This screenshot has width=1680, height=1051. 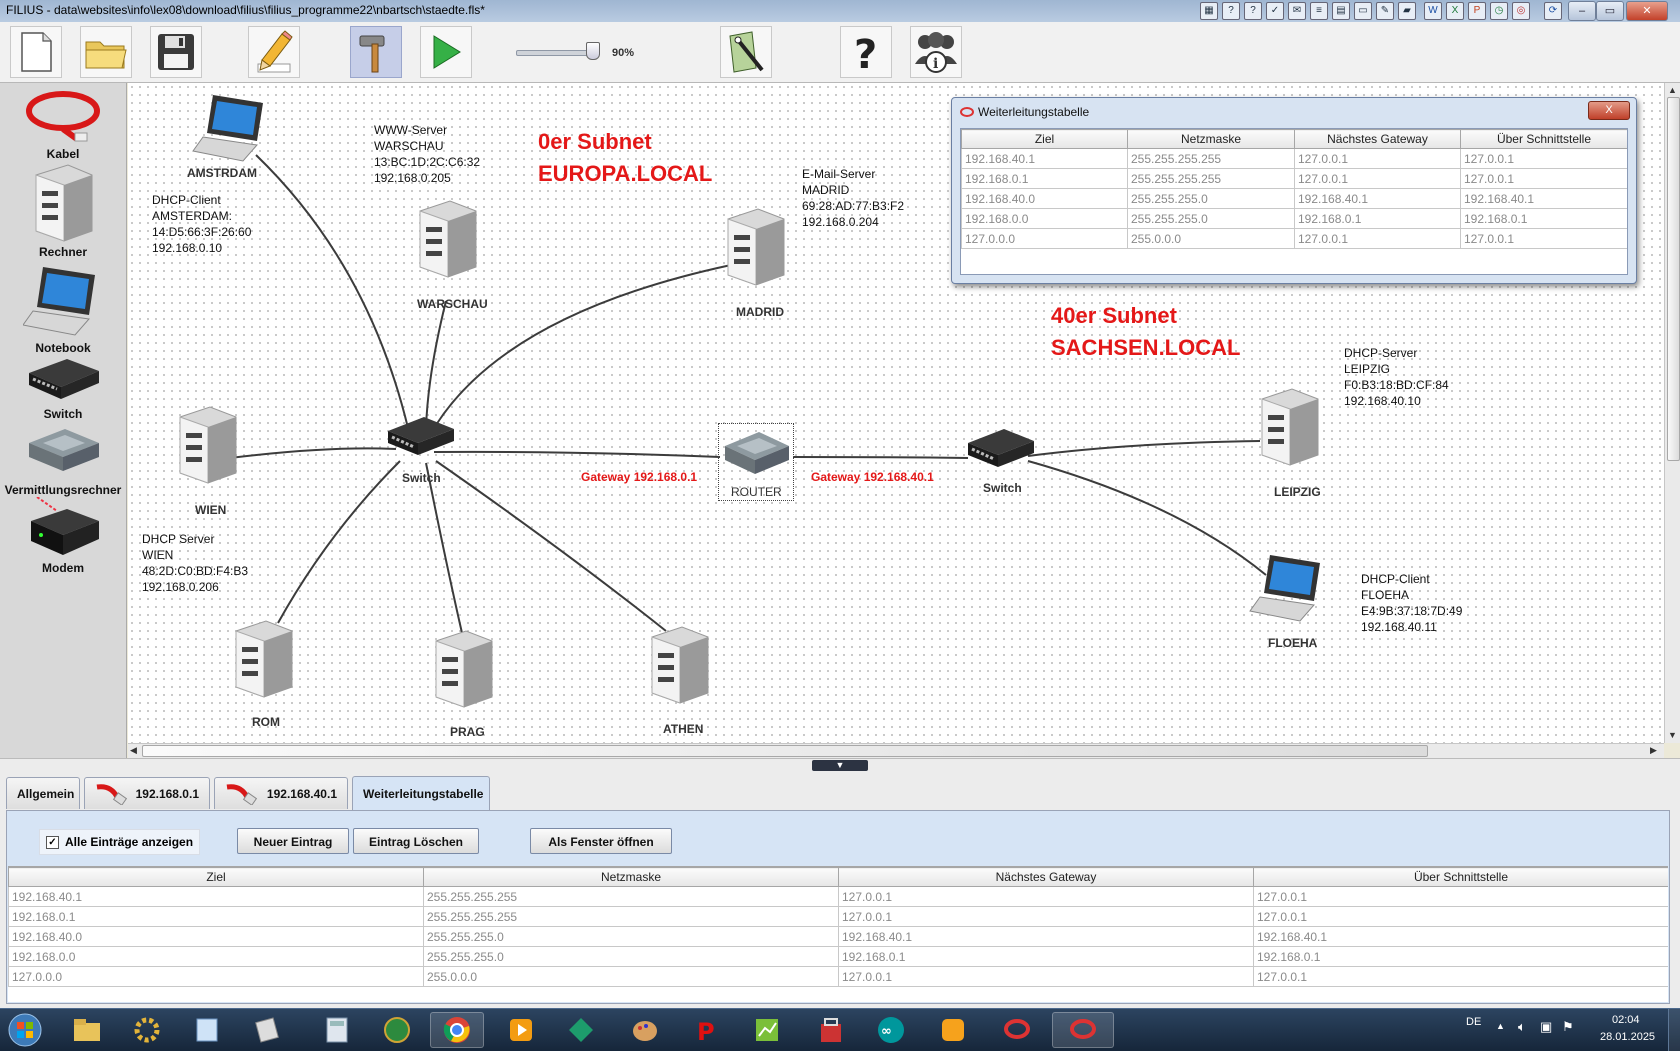 What do you see at coordinates (87, 1030) in the screenshot?
I see `taskbar-explorer` at bounding box center [87, 1030].